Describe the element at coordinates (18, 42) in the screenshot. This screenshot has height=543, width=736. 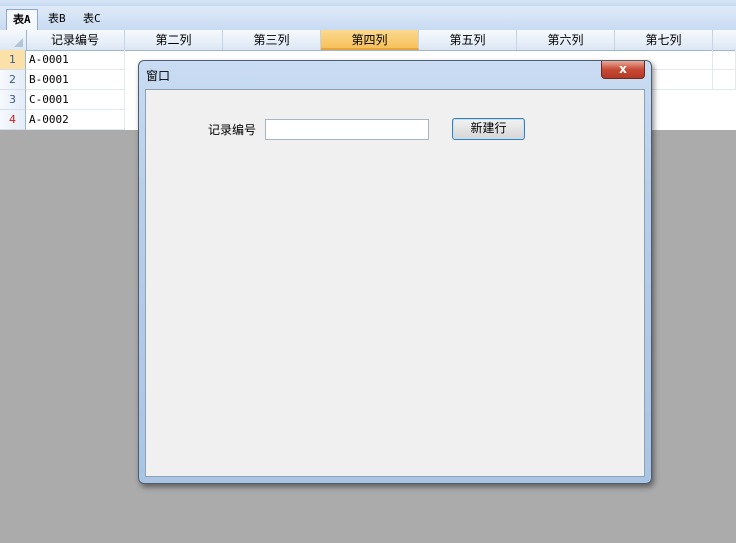
I see `corner-triangle-icon` at that location.